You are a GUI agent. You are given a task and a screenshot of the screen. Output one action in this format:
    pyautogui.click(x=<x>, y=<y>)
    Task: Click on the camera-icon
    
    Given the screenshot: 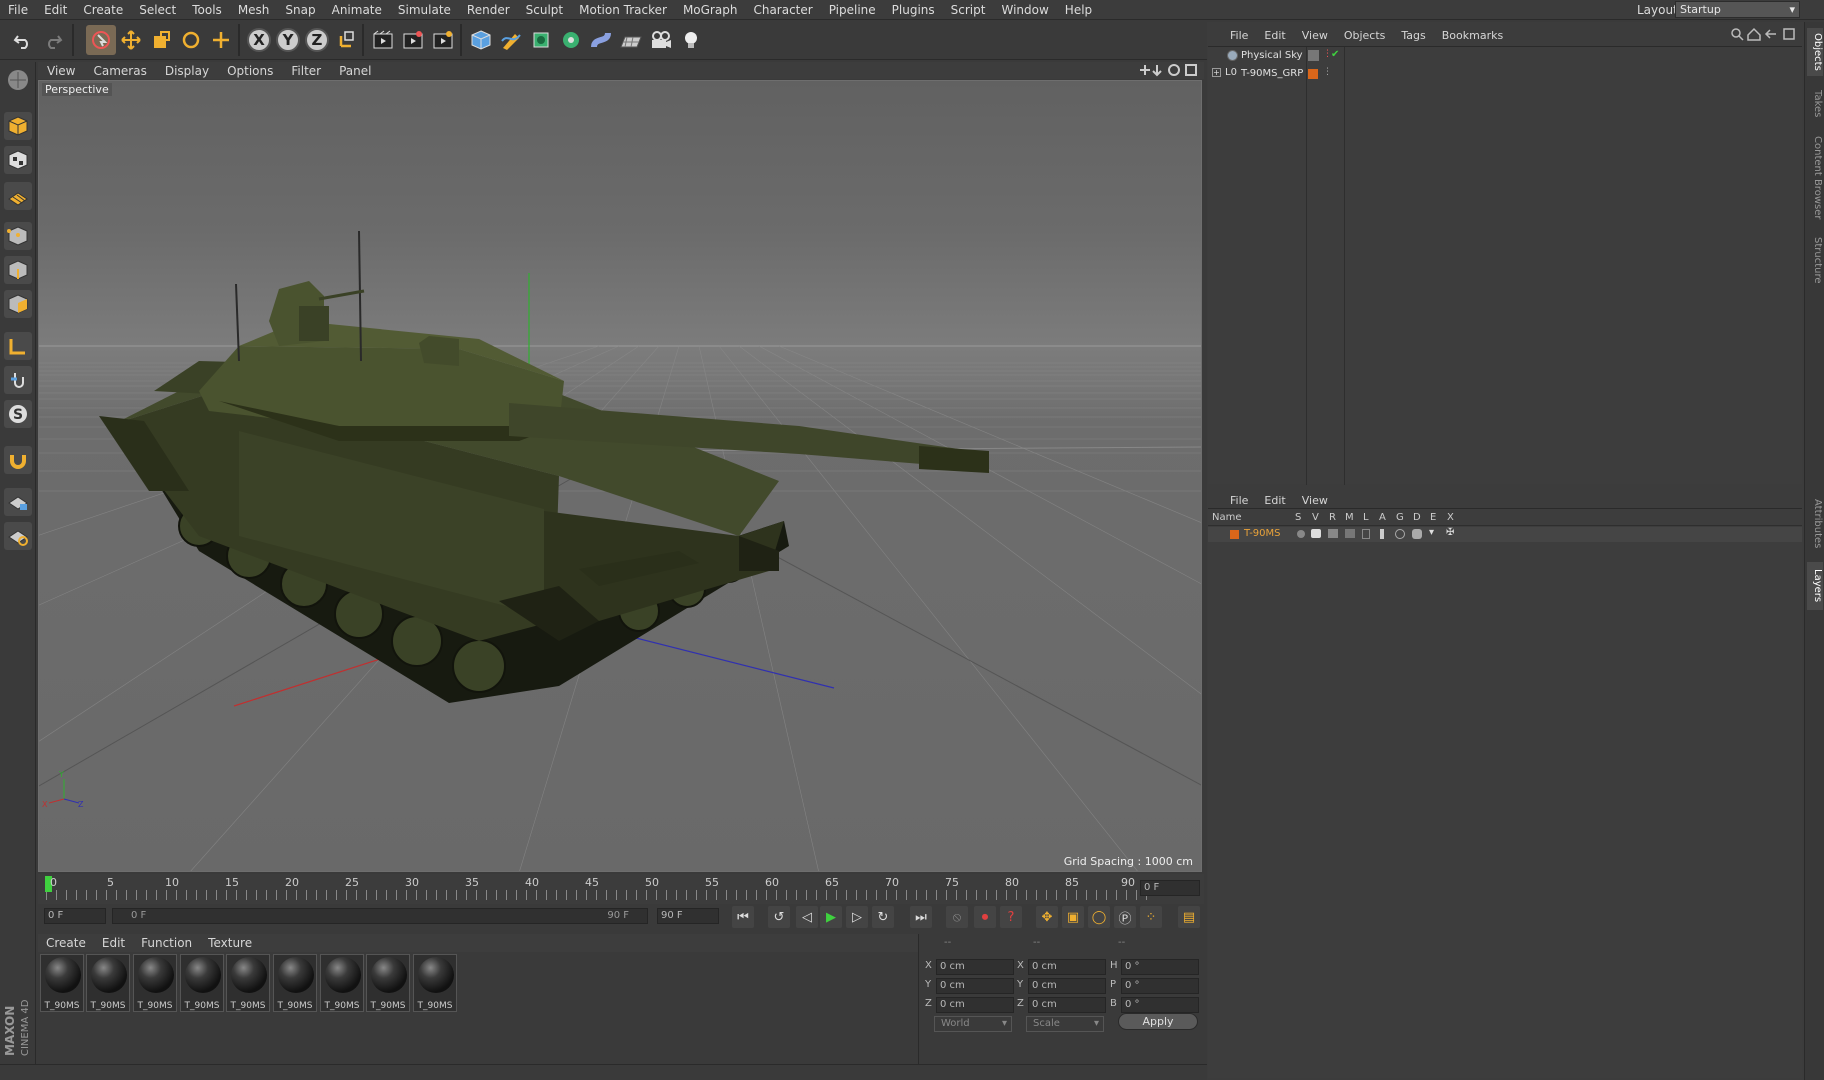 What is the action you would take?
    pyautogui.click(x=661, y=40)
    